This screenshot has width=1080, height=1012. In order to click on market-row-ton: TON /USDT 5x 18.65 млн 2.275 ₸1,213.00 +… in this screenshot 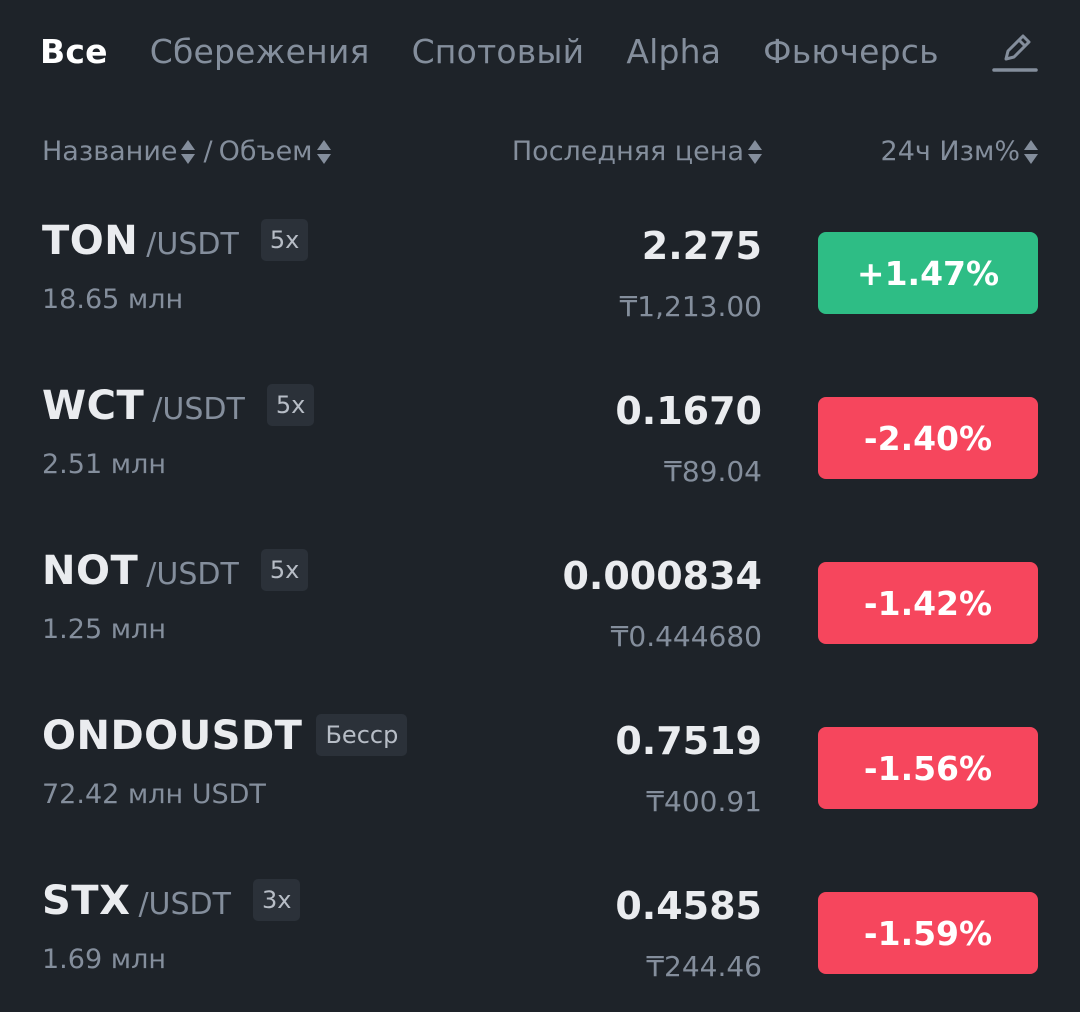, I will do `click(540, 275)`.